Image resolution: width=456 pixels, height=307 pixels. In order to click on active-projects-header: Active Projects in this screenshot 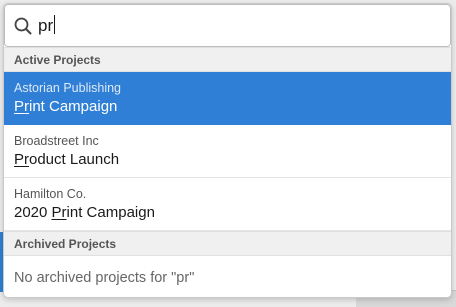, I will do `click(227, 59)`.